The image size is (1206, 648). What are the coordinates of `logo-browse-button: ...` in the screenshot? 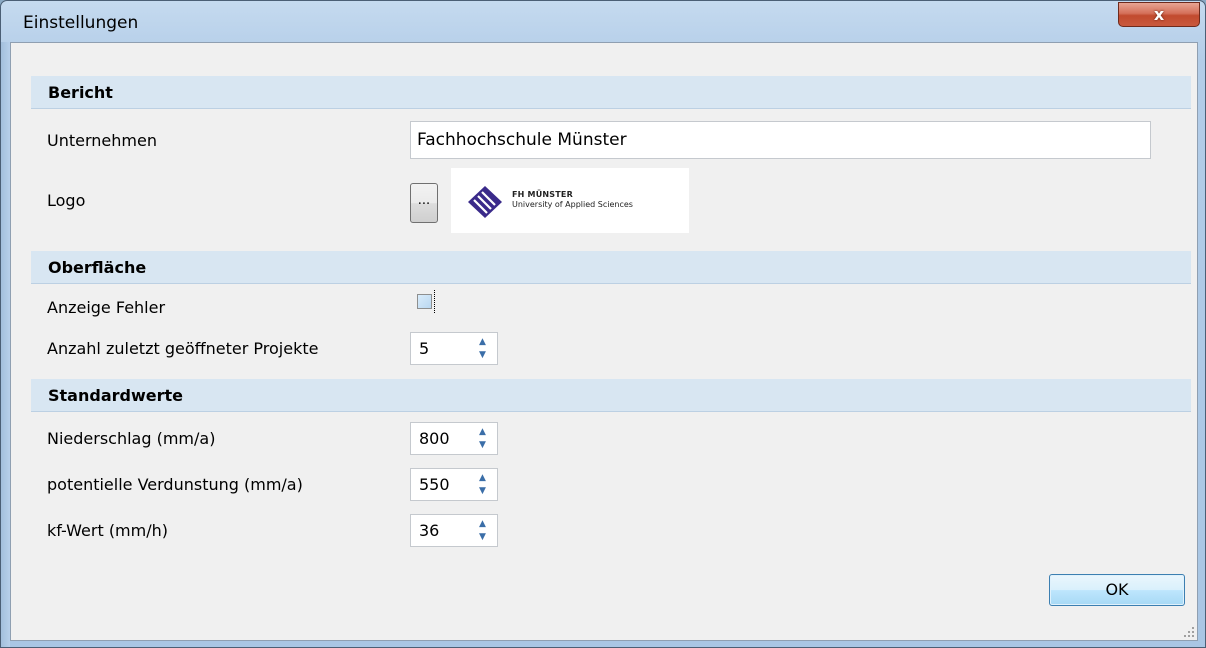 It's located at (424, 203).